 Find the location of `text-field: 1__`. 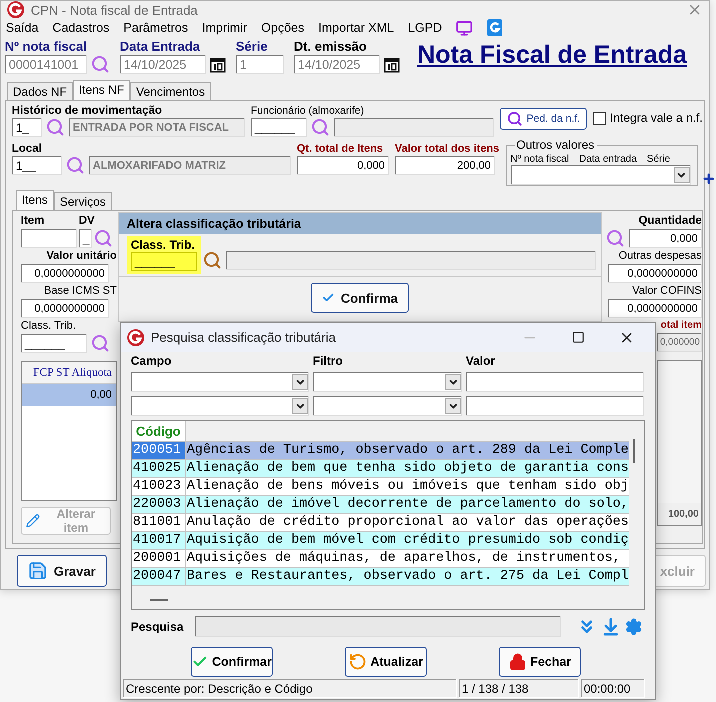

text-field: 1__ is located at coordinates (37, 165).